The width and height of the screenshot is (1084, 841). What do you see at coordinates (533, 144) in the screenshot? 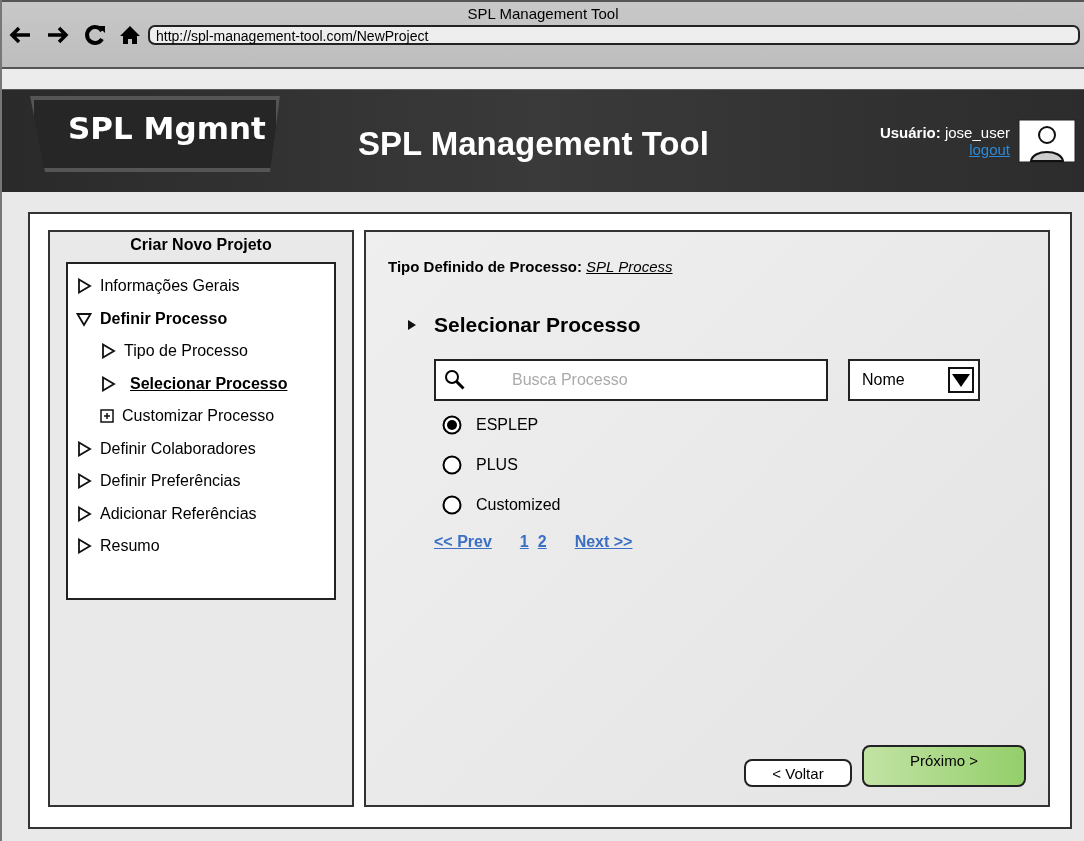
I see `app-title: SPL Management Tool` at bounding box center [533, 144].